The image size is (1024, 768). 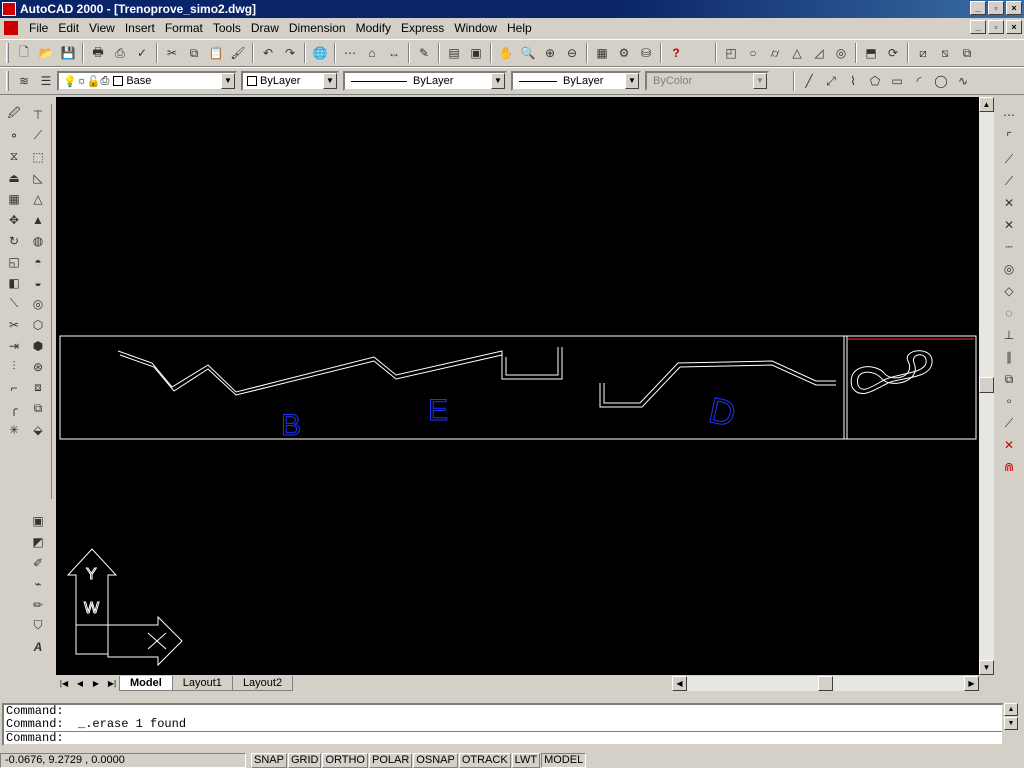 What do you see at coordinates (572, 53) in the screenshot?
I see `zoom-previous-icon: ⊖` at bounding box center [572, 53].